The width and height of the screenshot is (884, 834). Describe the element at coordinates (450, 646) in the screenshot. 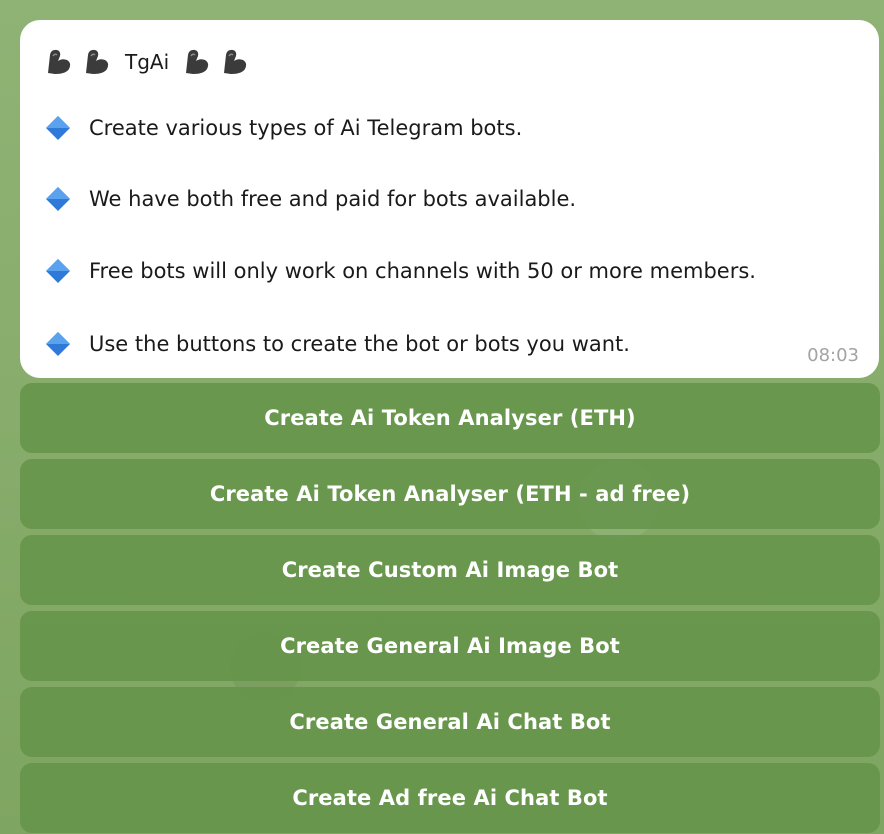

I see `create-general-image-bot-button: Create General Ai Image Bot` at that location.